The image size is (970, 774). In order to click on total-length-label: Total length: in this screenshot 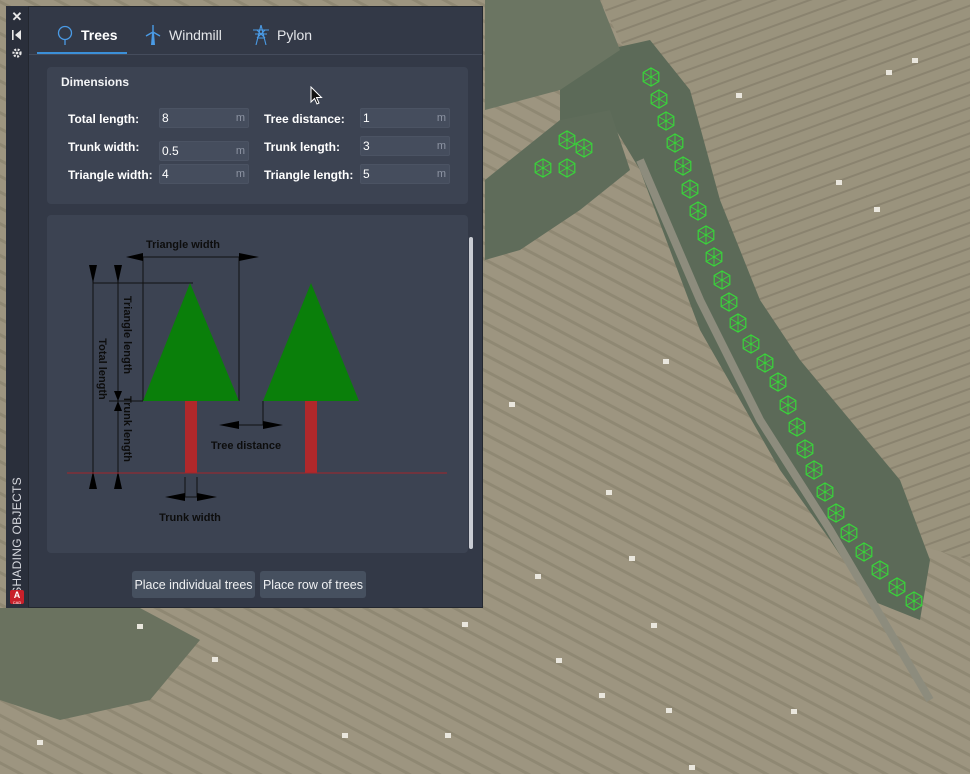, I will do `click(104, 119)`.